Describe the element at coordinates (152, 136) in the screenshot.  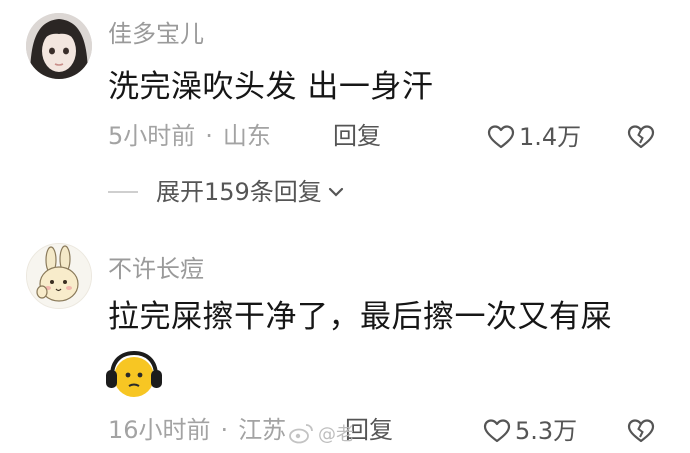
I see `comment-time: 5小时前` at that location.